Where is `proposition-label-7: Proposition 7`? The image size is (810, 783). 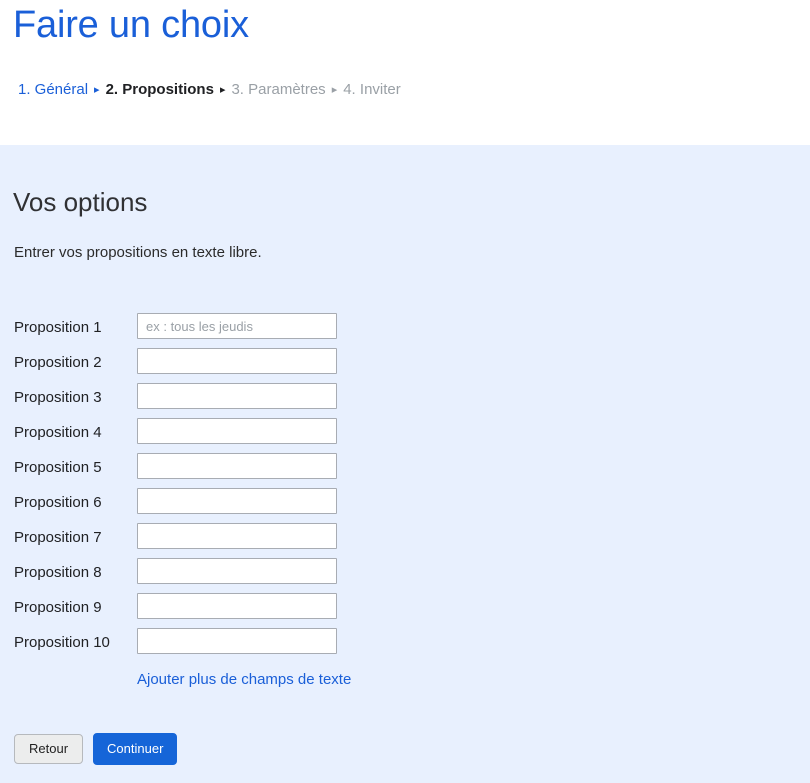 proposition-label-7: Proposition 7 is located at coordinates (58, 537).